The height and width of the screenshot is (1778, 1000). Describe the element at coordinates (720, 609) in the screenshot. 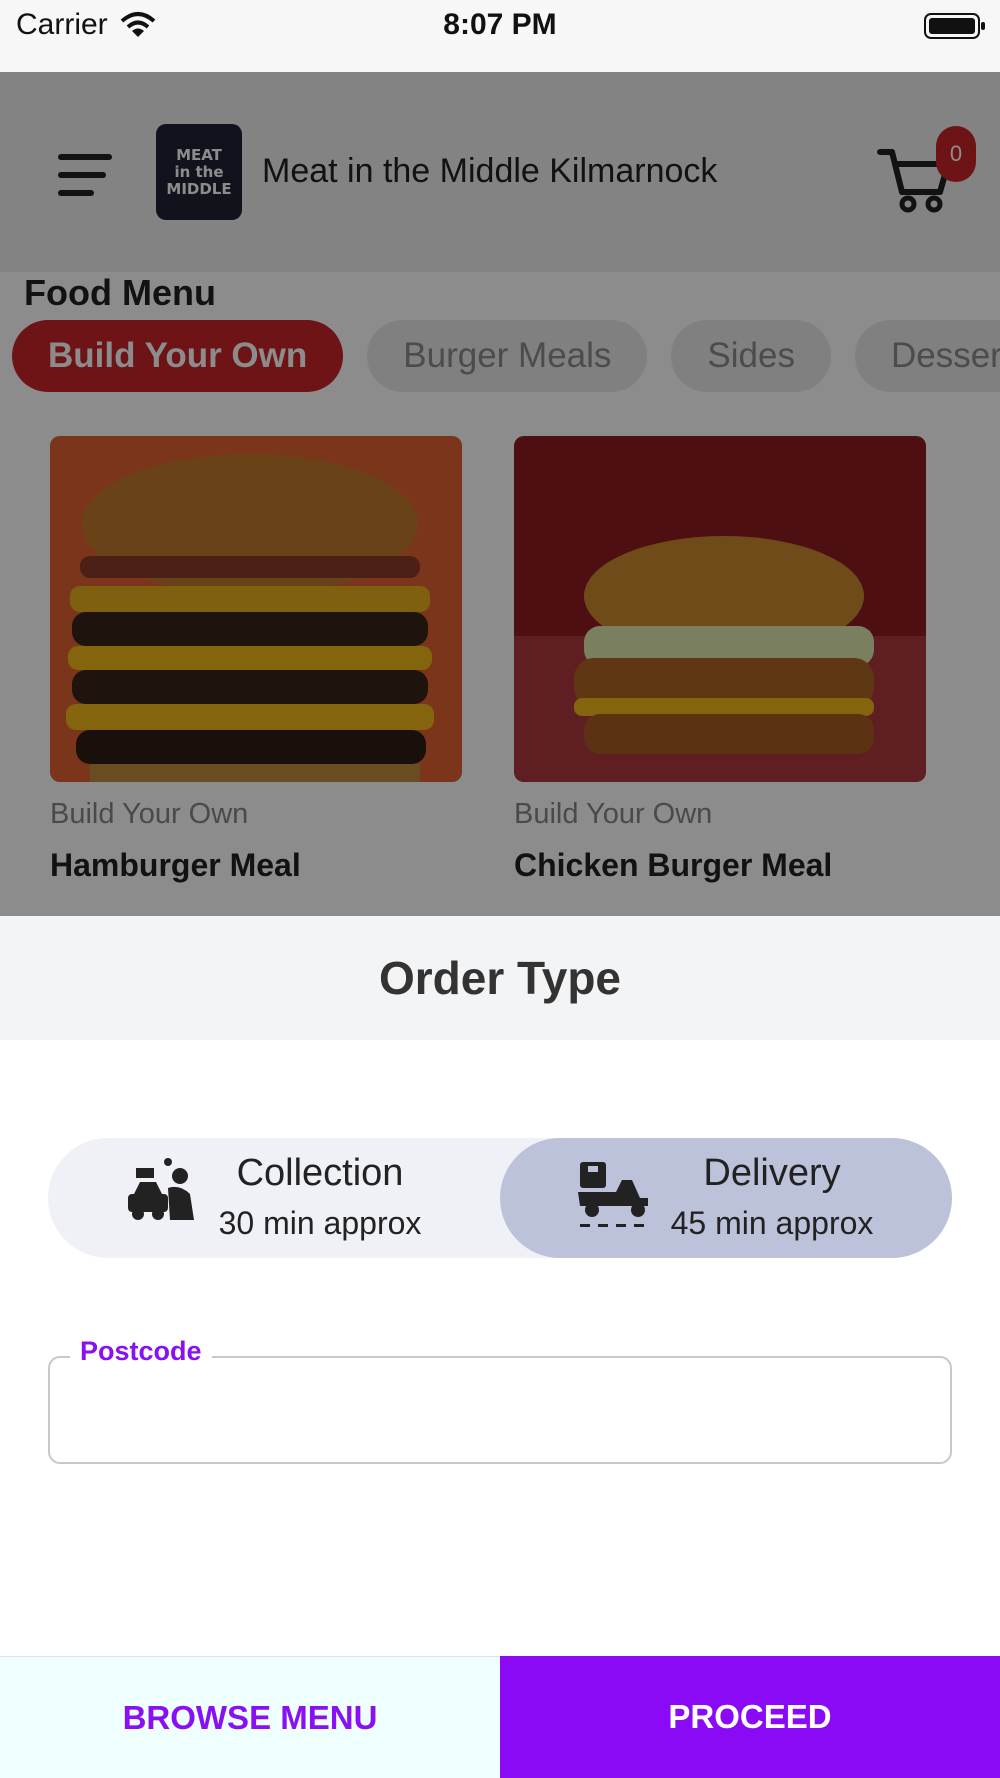

I see `chicken-burger-meal-image` at that location.